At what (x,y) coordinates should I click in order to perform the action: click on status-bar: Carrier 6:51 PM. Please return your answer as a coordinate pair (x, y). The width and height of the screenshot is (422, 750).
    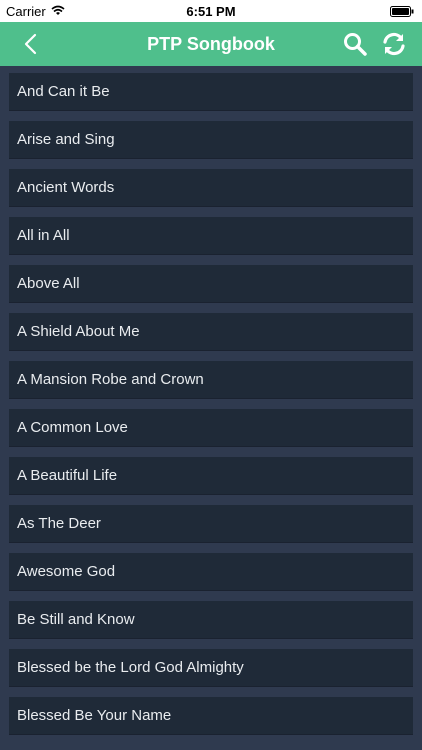
    Looking at the image, I should click on (211, 11).